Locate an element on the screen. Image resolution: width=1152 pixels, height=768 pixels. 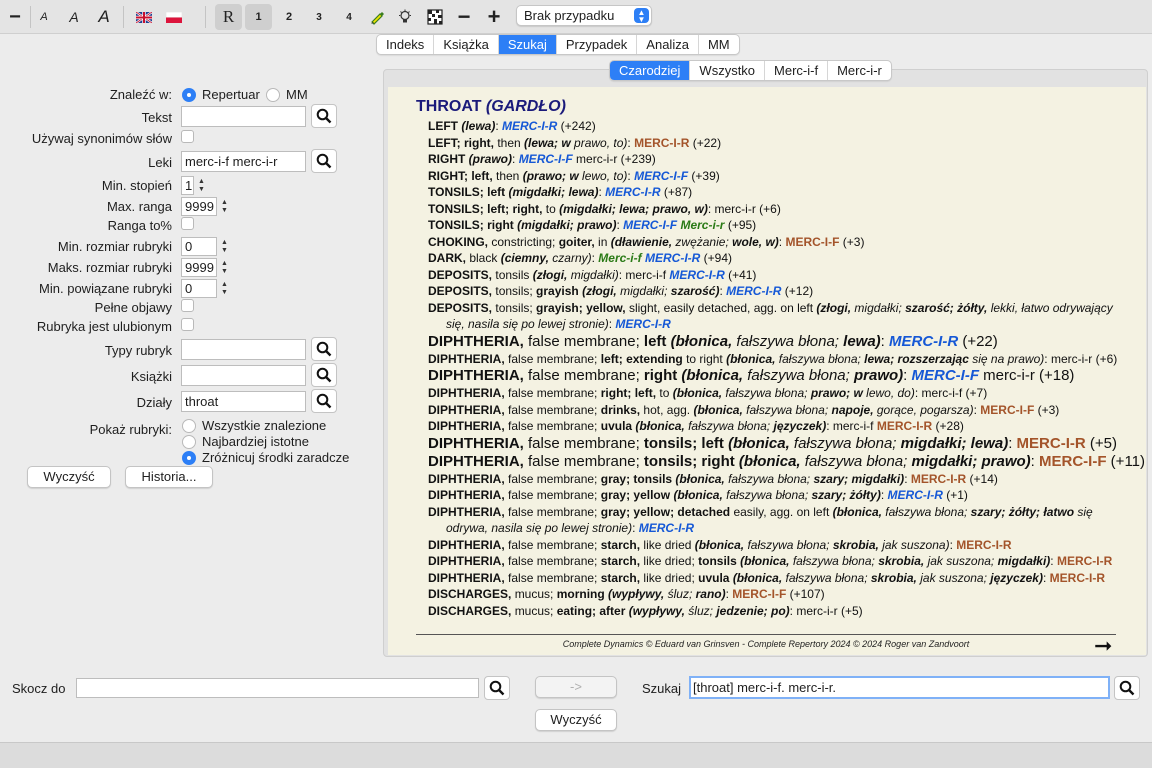
show-differentiate-radio is located at coordinates (189, 458).